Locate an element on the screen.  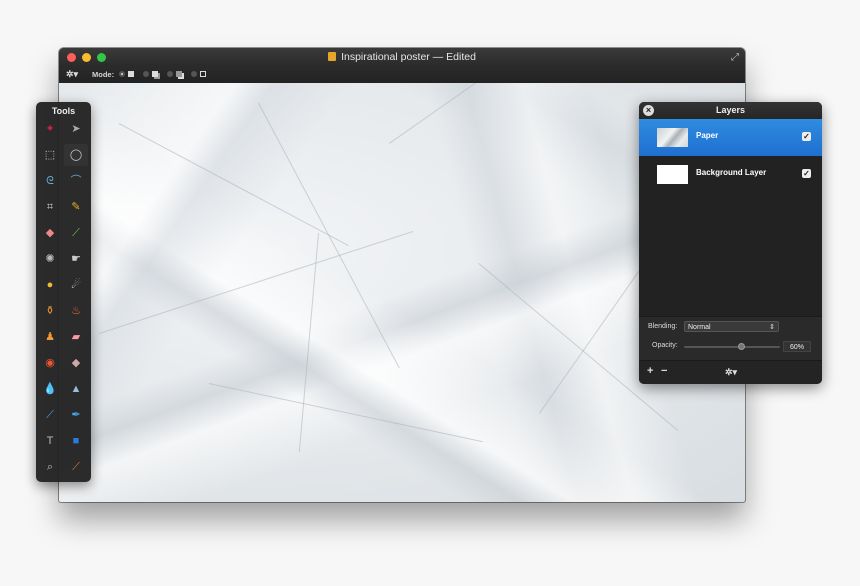
move-arrow-icon: ➤ is located at coordinates (76, 129).